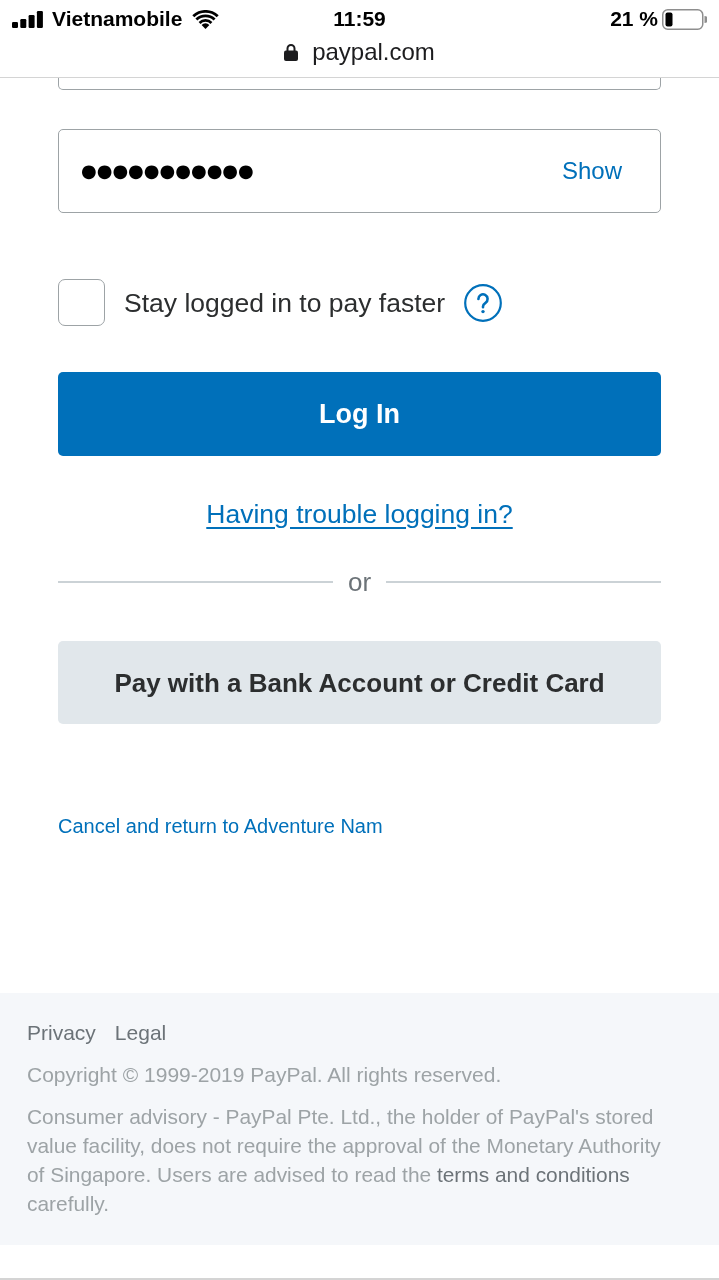 This screenshot has width=719, height=1280. What do you see at coordinates (291, 52) in the screenshot?
I see `lock-icon` at bounding box center [291, 52].